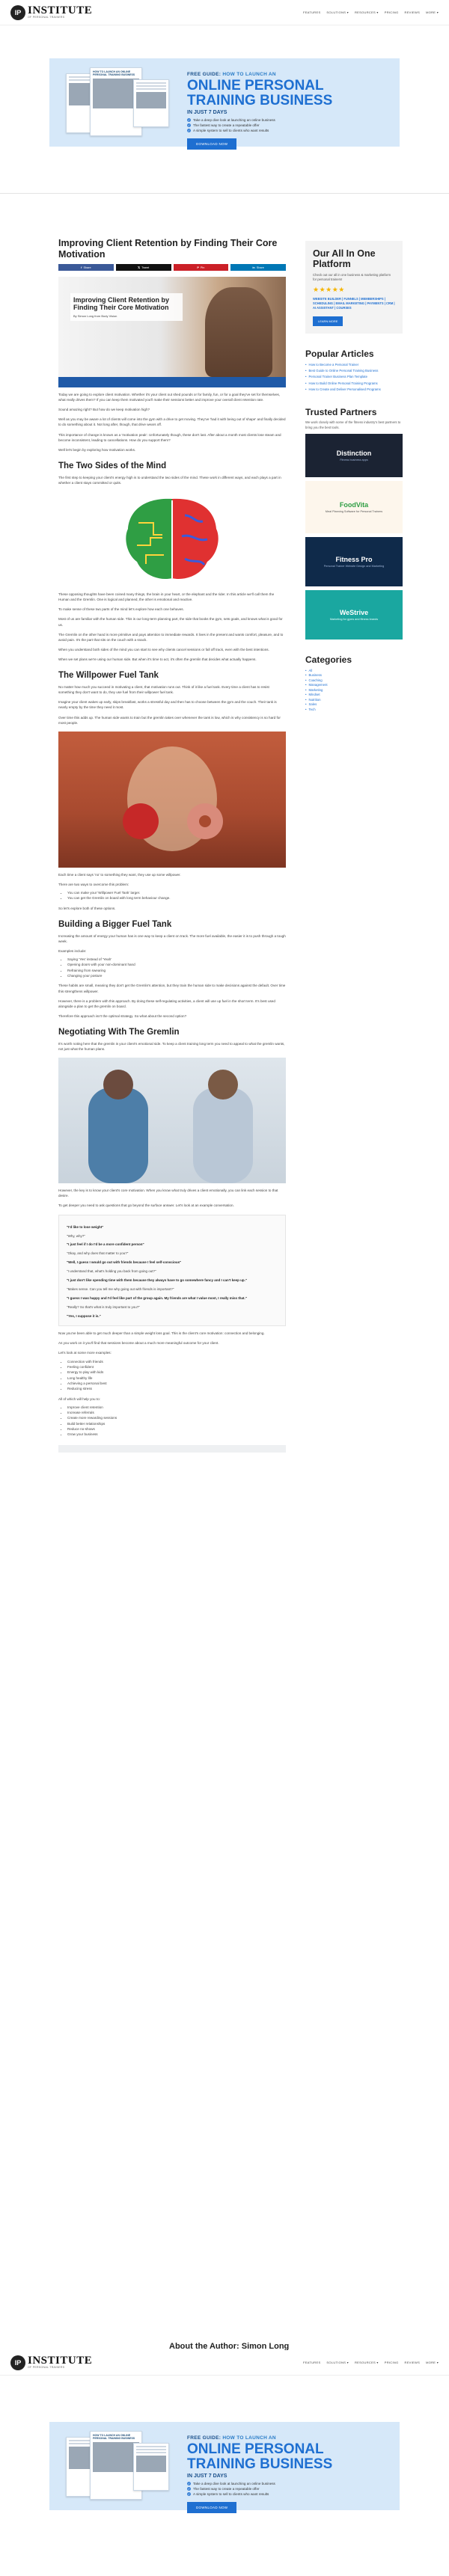 This screenshot has height=2576, width=449. What do you see at coordinates (87, 908) in the screenshot?
I see `paragraph: So let's explore both of these options.` at bounding box center [87, 908].